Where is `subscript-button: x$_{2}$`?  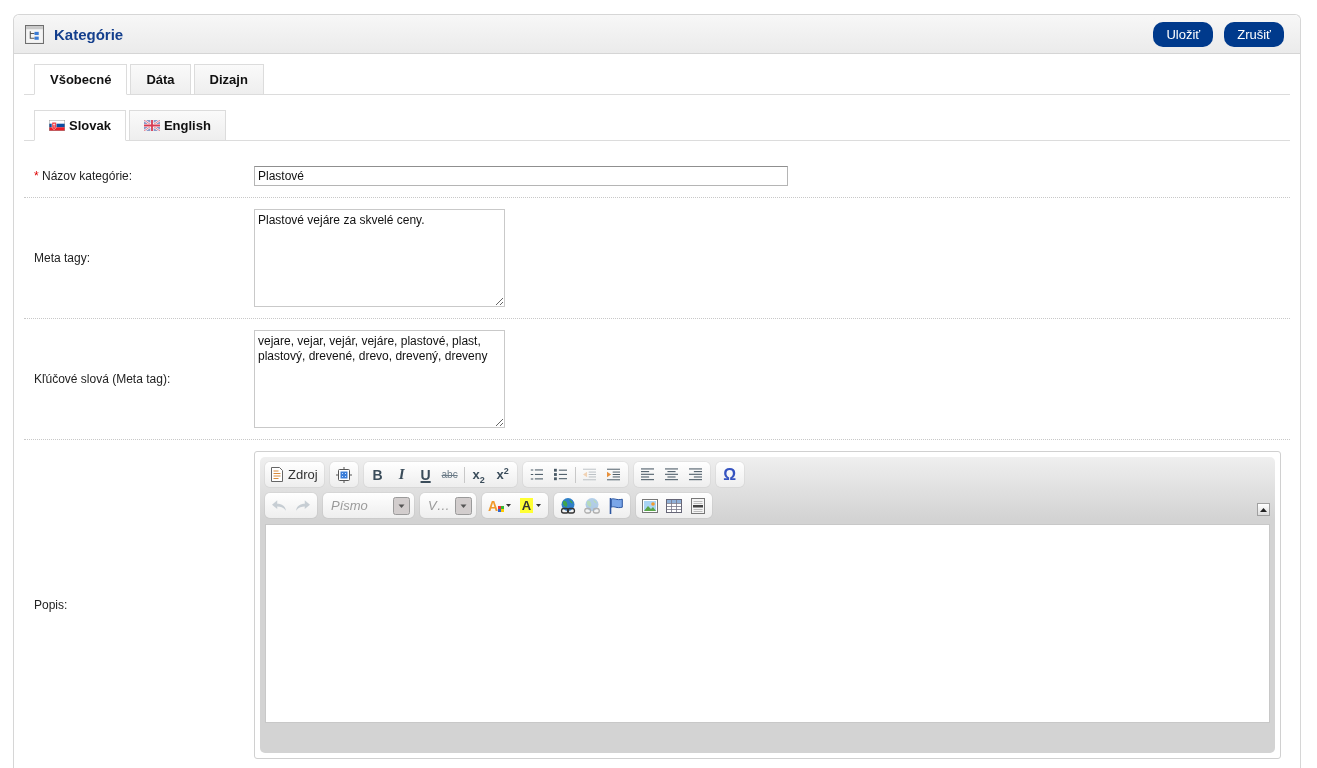 subscript-button: x$_{2}$ is located at coordinates (478, 474).